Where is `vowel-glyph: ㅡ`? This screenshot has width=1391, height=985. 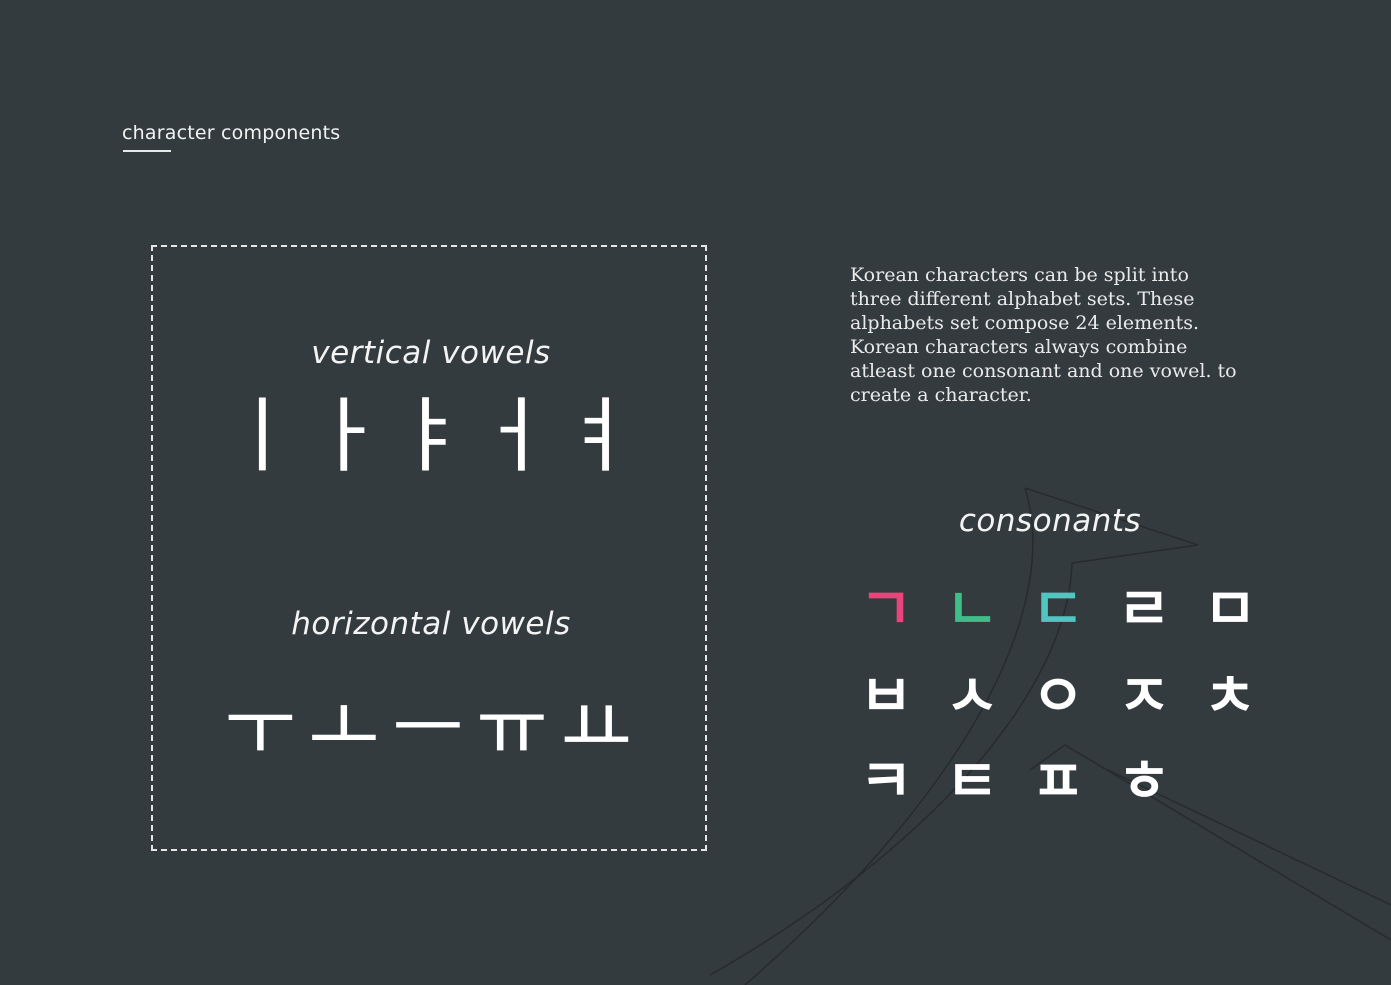
vowel-glyph: ㅡ is located at coordinates (428, 729).